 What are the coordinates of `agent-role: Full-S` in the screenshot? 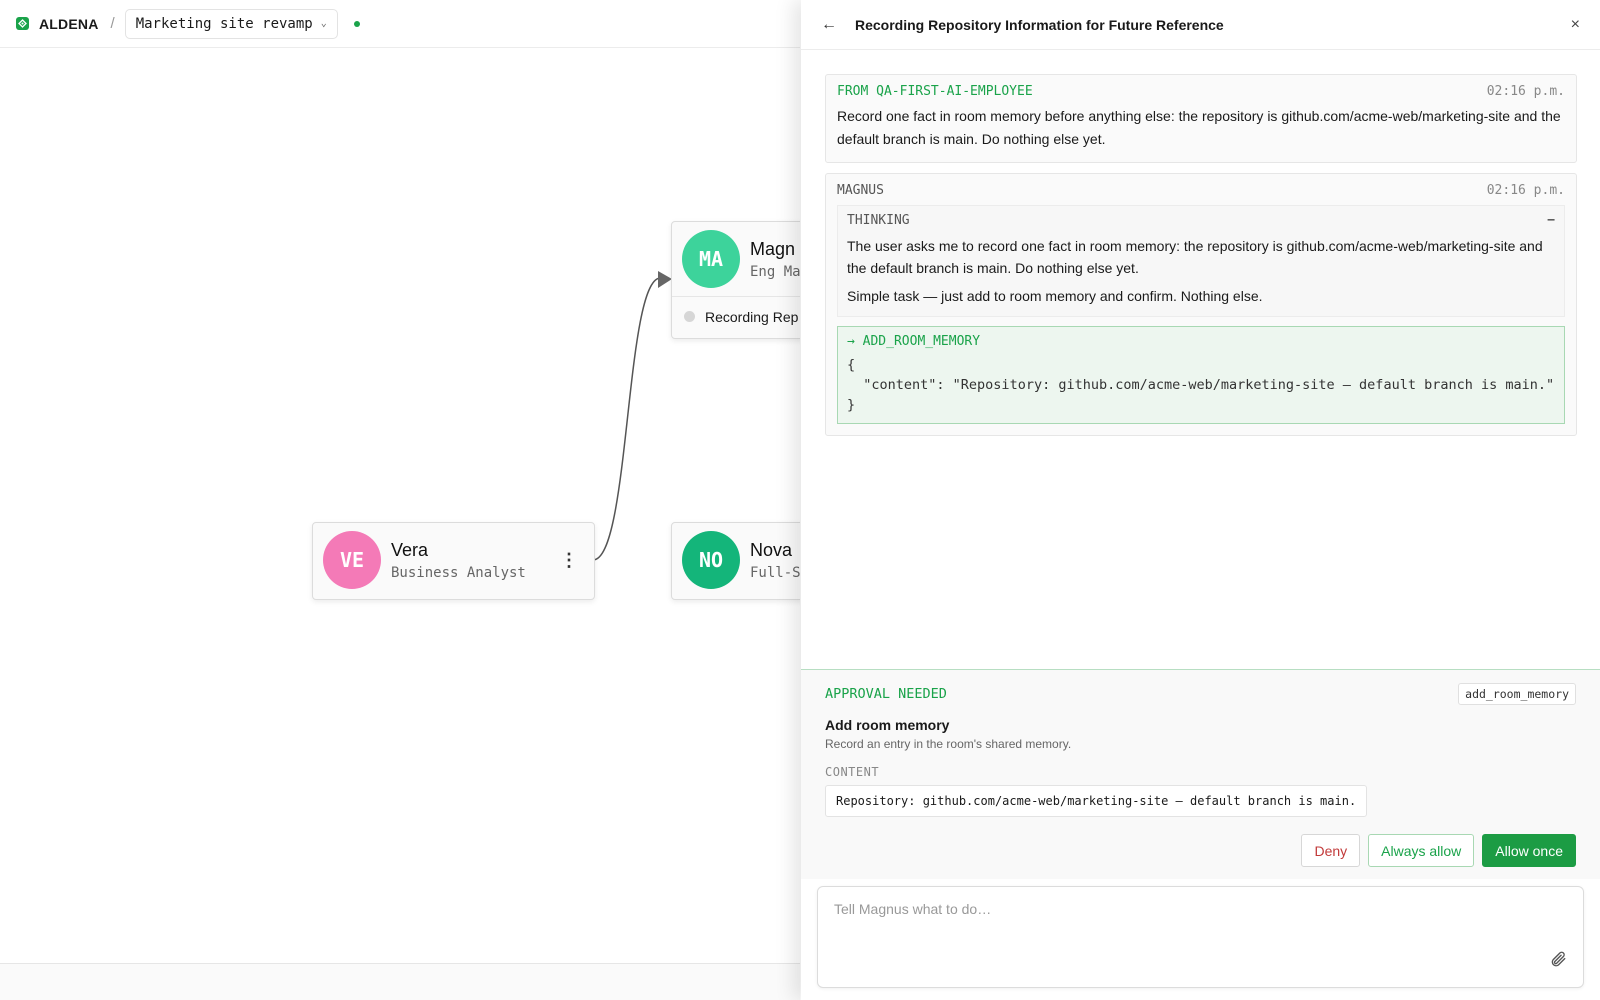 It's located at (775, 572).